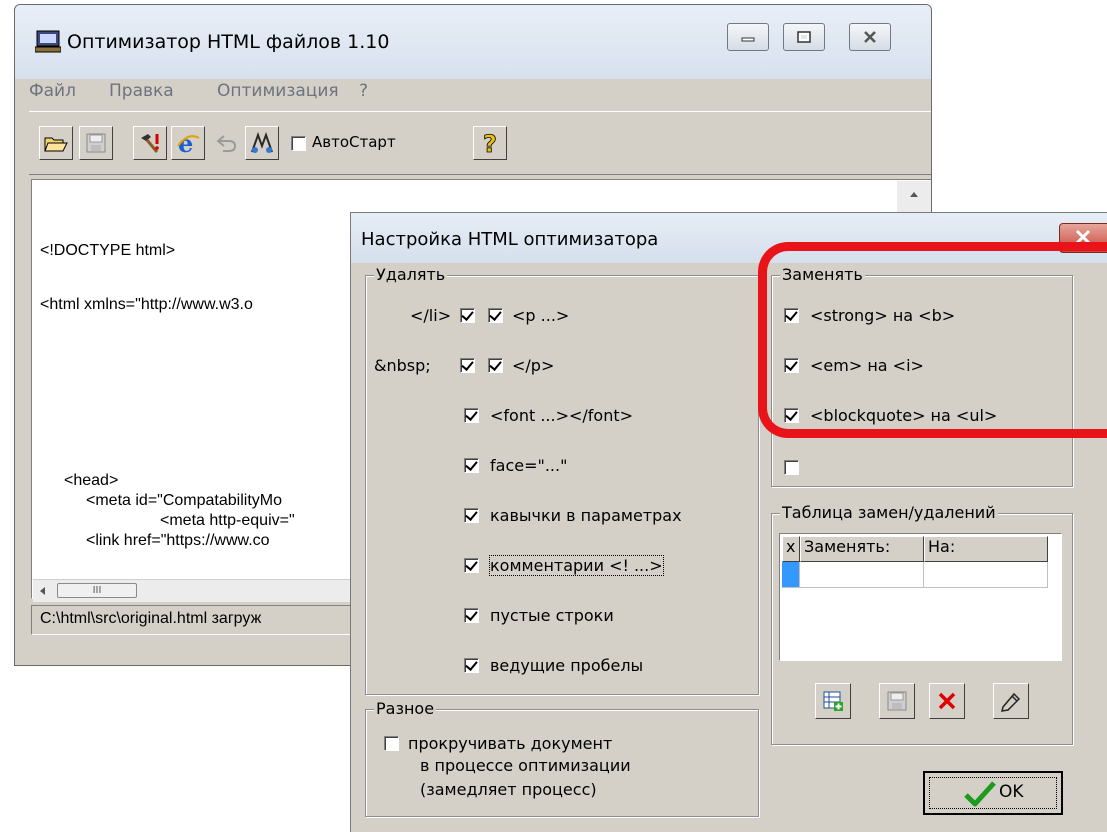 The height and width of the screenshot is (832, 1107). What do you see at coordinates (48, 41) in the screenshot?
I see `app-icon` at bounding box center [48, 41].